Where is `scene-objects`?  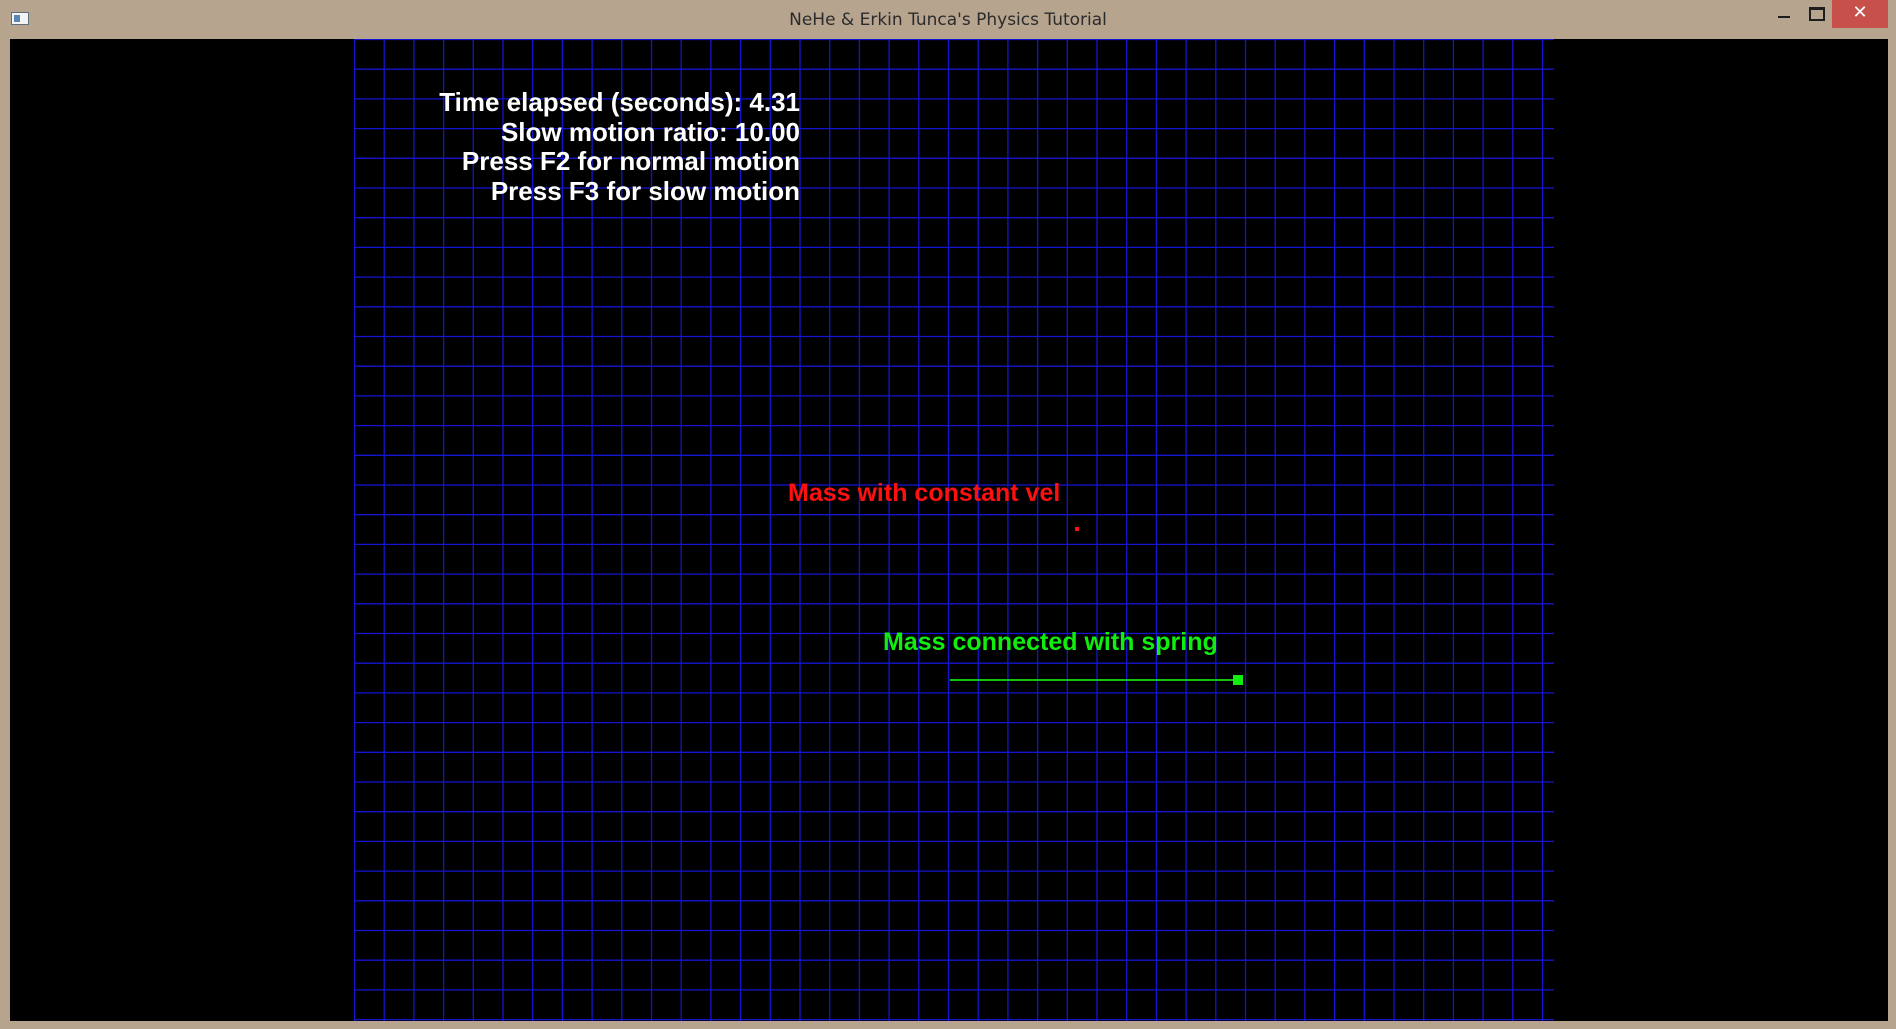 scene-objects is located at coordinates (1096, 606).